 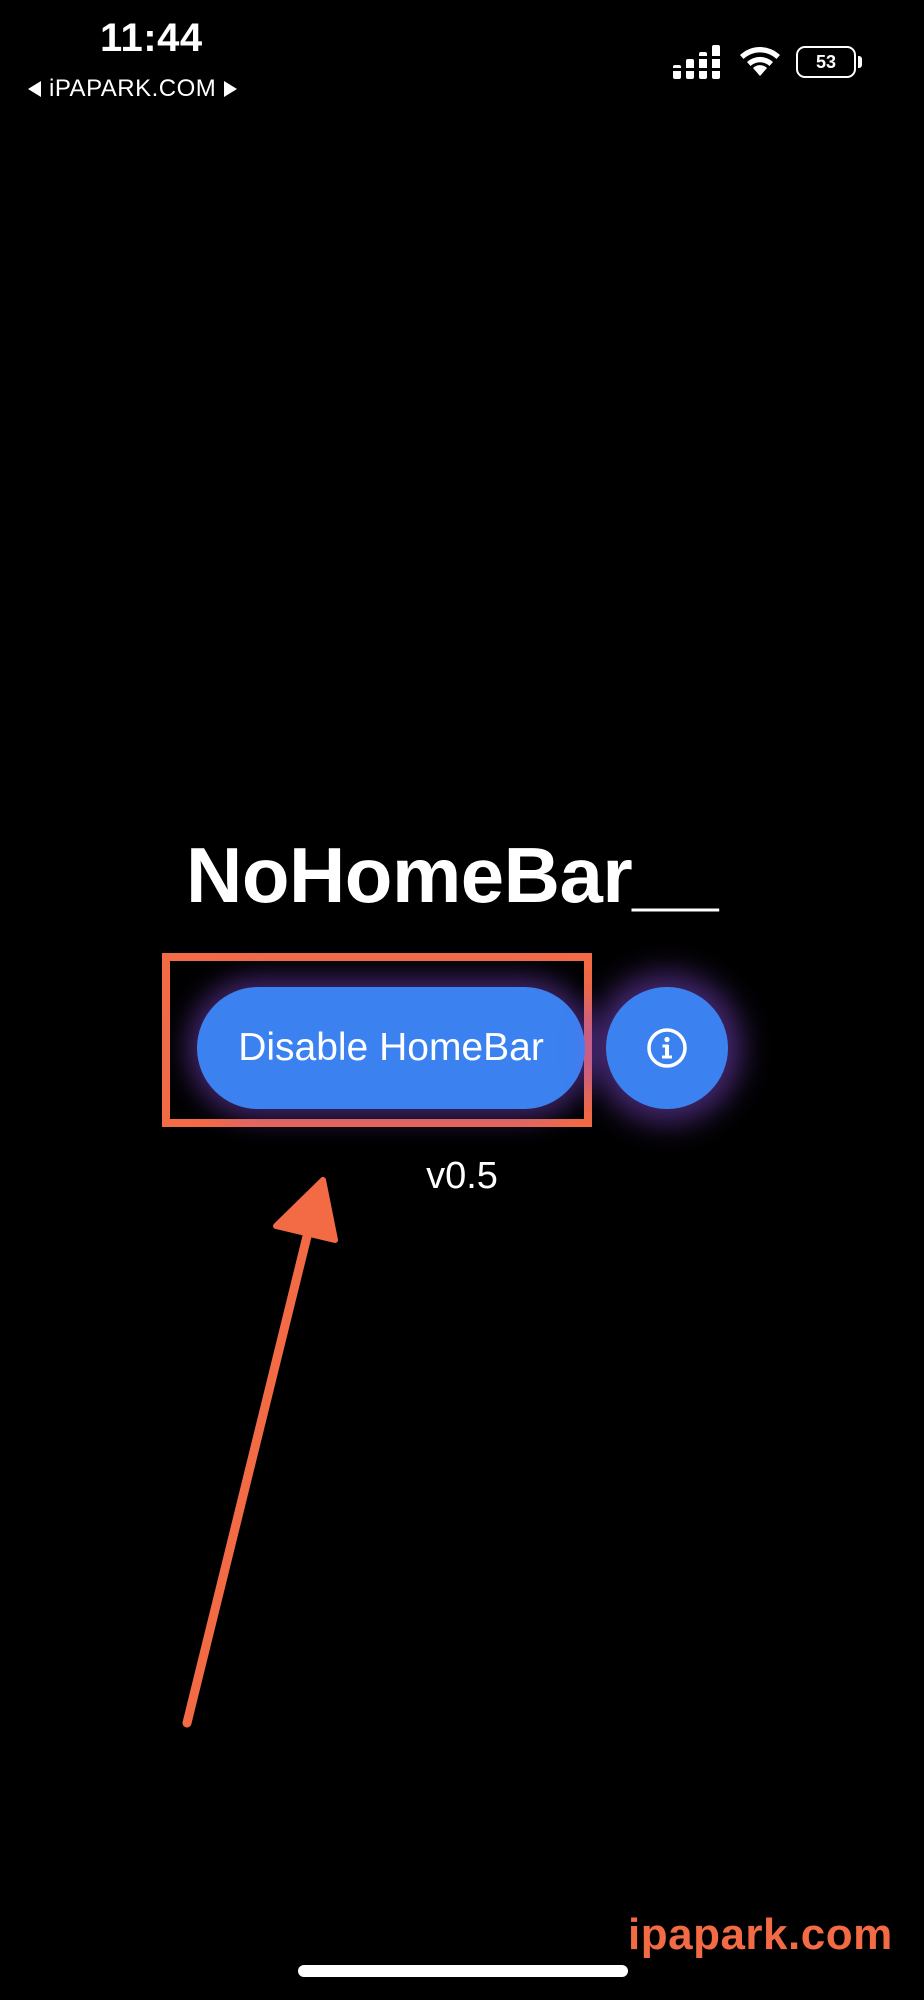 What do you see at coordinates (696, 62) in the screenshot?
I see `signal-icon` at bounding box center [696, 62].